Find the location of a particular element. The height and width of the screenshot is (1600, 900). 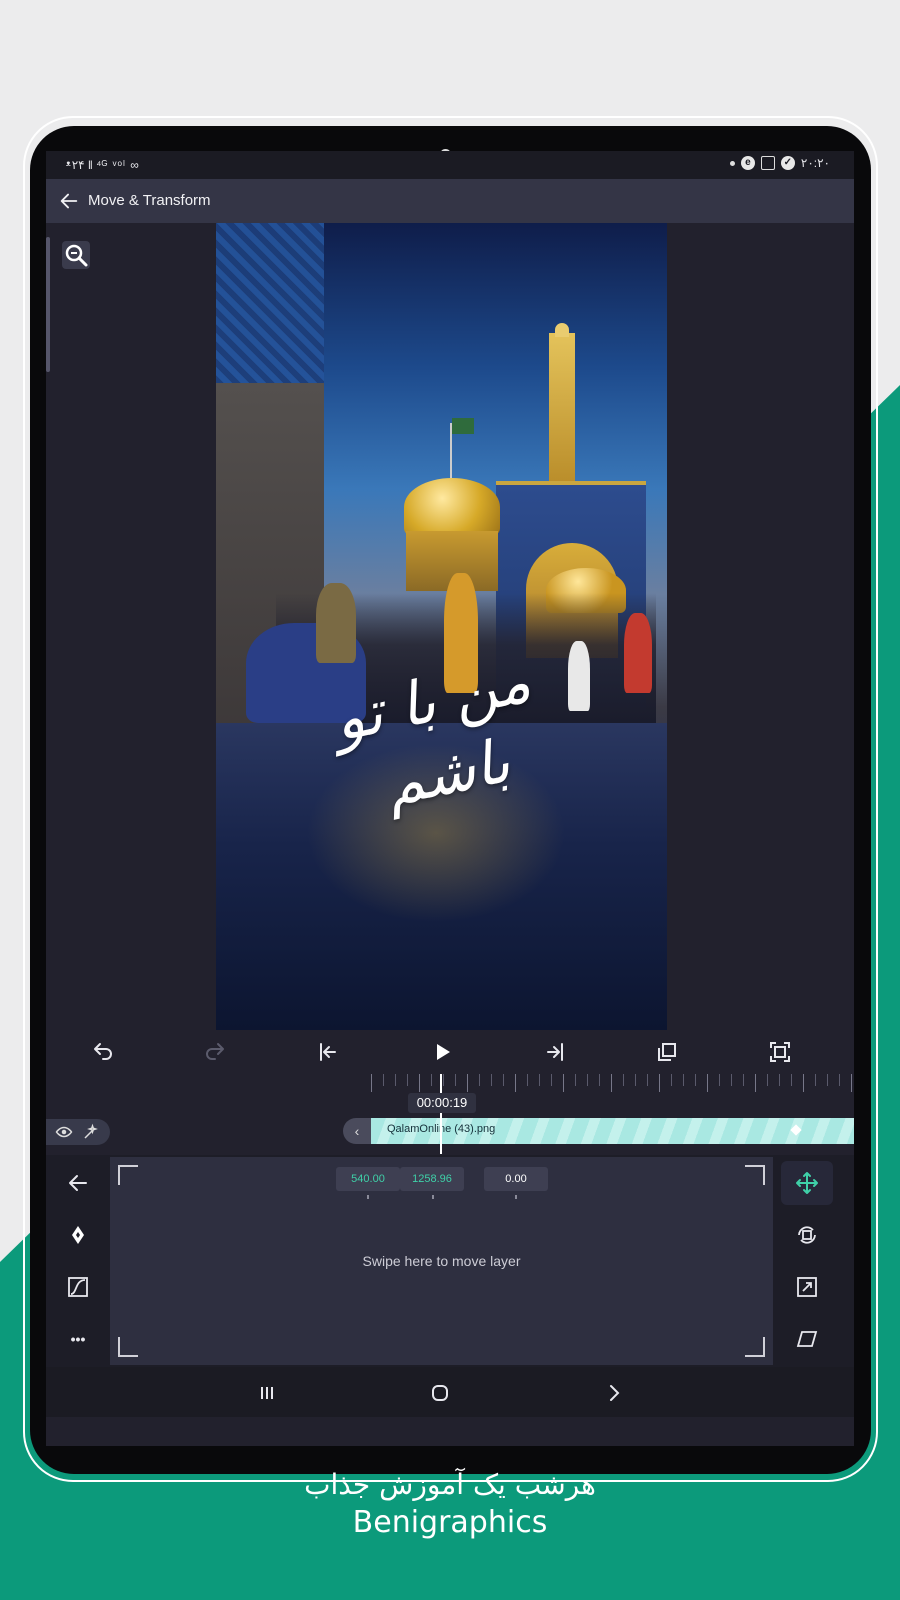

system-nav-bar is located at coordinates (450, 1392).